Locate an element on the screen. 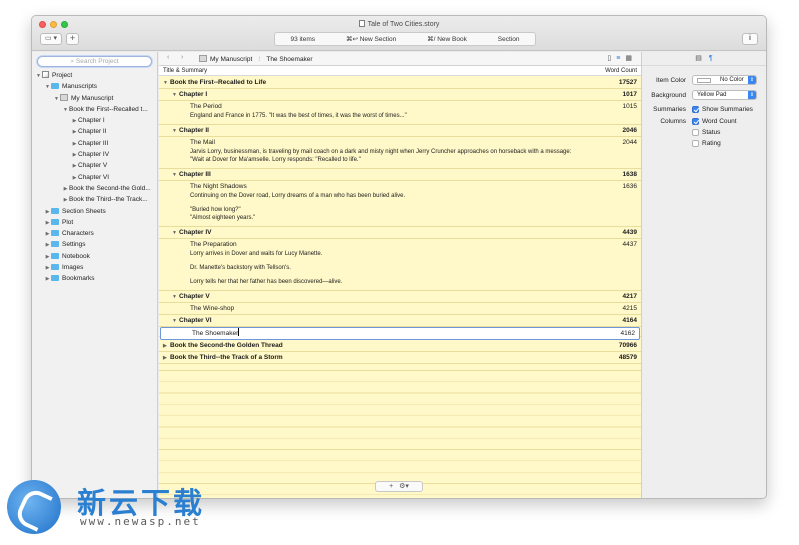 The image size is (799, 545). outline-row: ▼ Book the First--Recalled to Life 17527 is located at coordinates (400, 83).